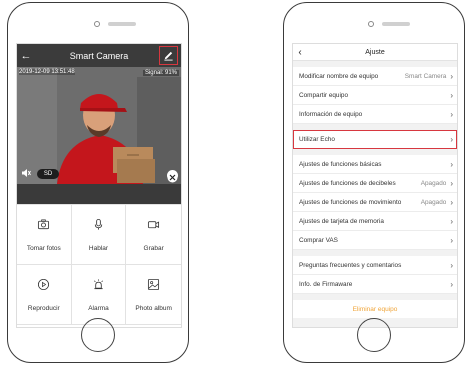 The image size is (468, 365). Describe the element at coordinates (347, 183) in the screenshot. I see `settings-row-label: Ajustes de funciones de decibeles` at that location.